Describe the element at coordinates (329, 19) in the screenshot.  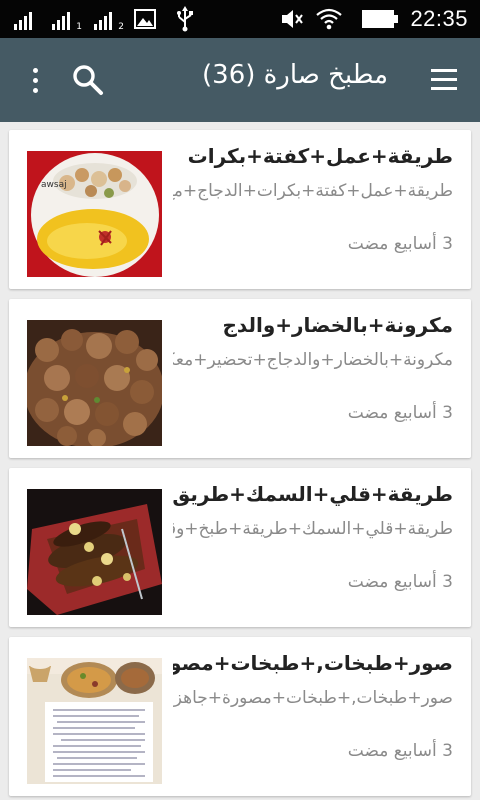
I see `wifi-icon` at that location.